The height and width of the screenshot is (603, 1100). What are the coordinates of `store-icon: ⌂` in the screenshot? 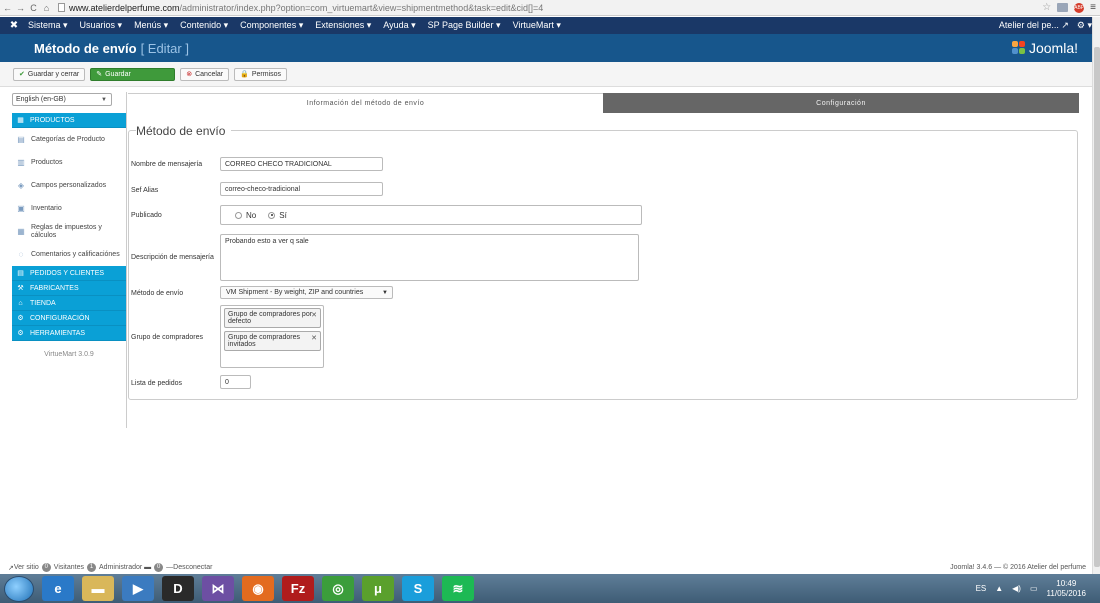 It's located at (20, 303).